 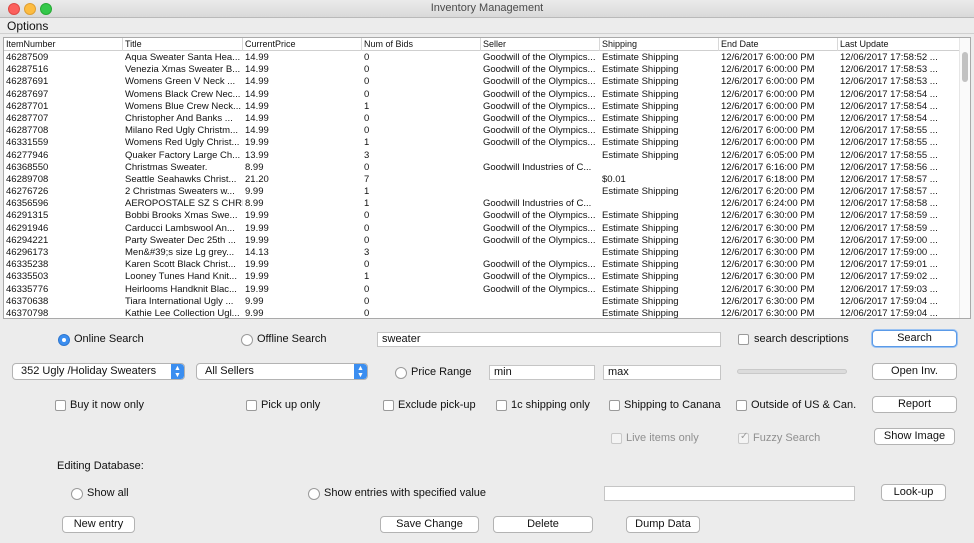 I want to click on table-cell: 14.13, so click(x=257, y=252).